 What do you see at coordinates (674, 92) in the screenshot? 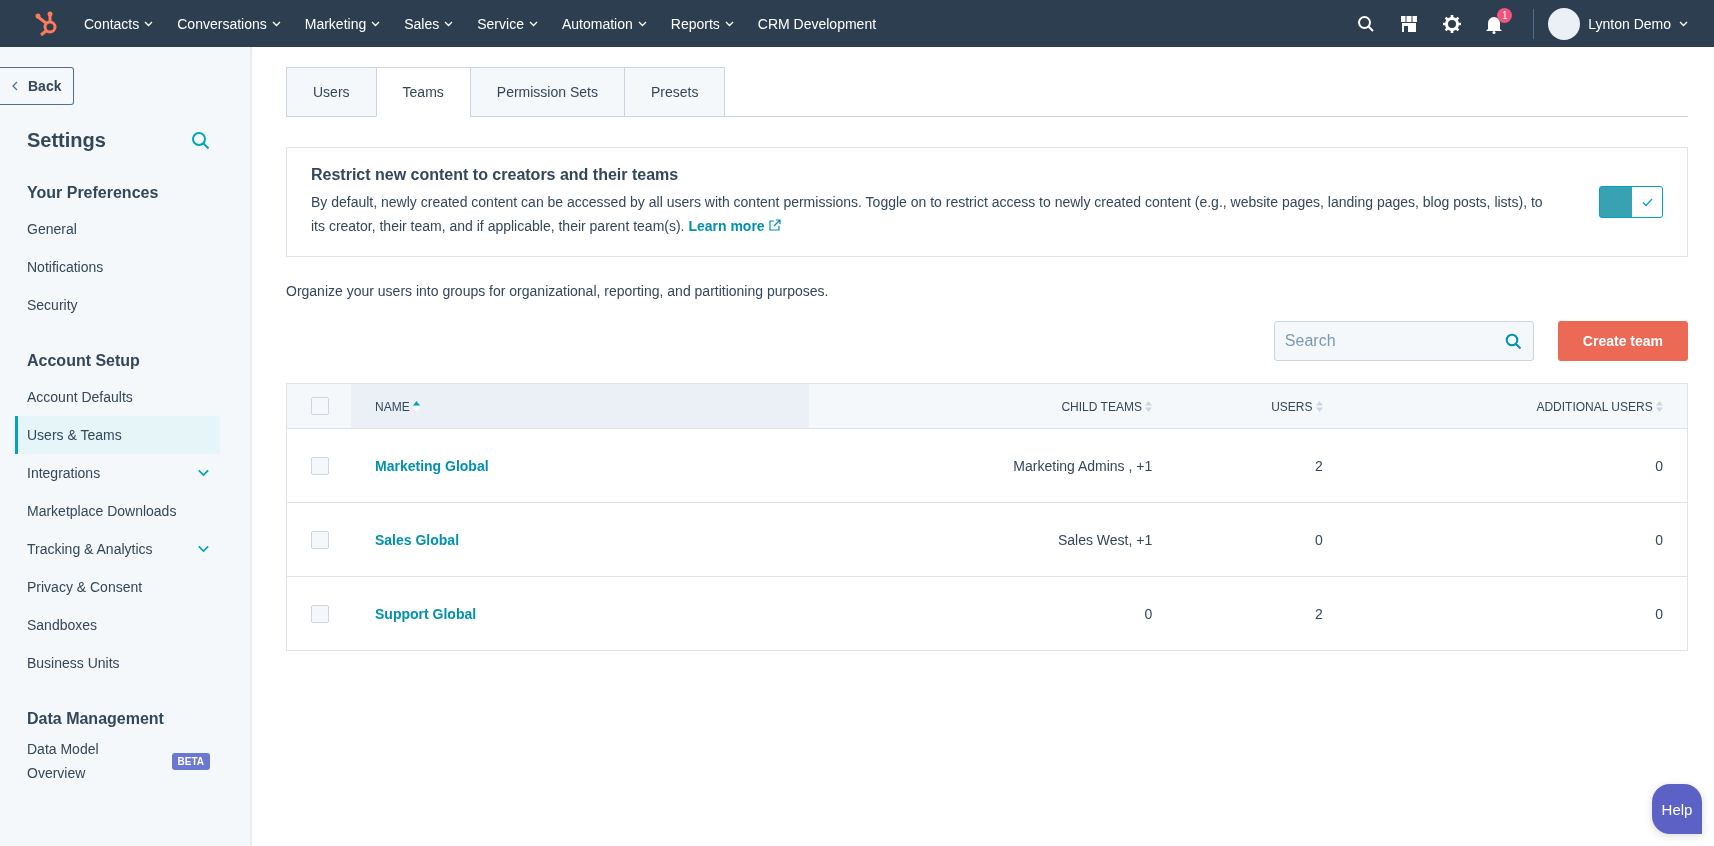
I see `tab: Presets` at bounding box center [674, 92].